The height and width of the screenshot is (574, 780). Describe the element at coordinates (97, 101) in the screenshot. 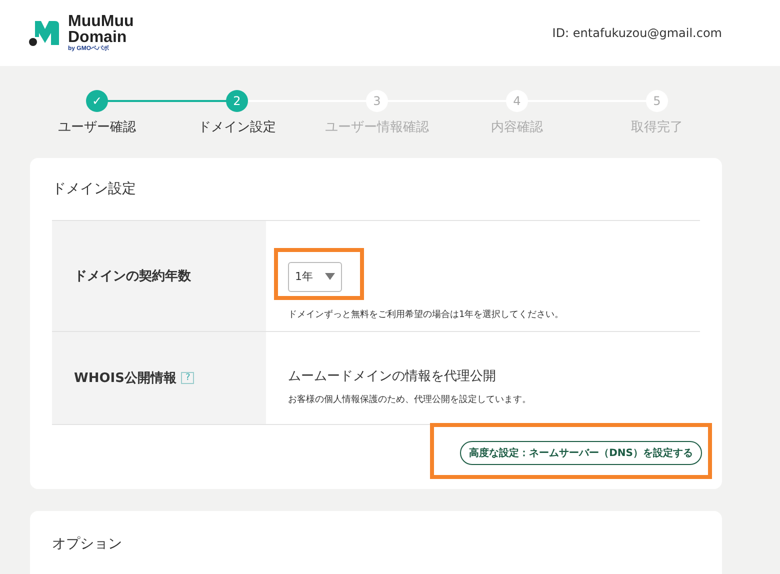

I see `step-circle: ✓` at that location.